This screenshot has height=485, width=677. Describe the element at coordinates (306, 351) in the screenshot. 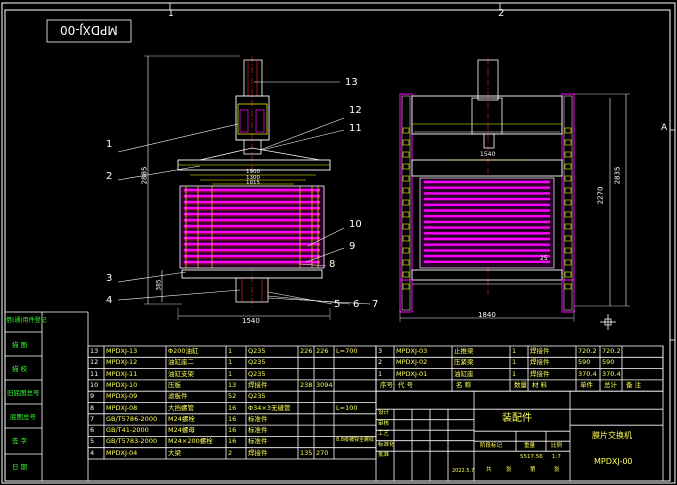

I see `bom-left-cell-w1: 226` at that location.